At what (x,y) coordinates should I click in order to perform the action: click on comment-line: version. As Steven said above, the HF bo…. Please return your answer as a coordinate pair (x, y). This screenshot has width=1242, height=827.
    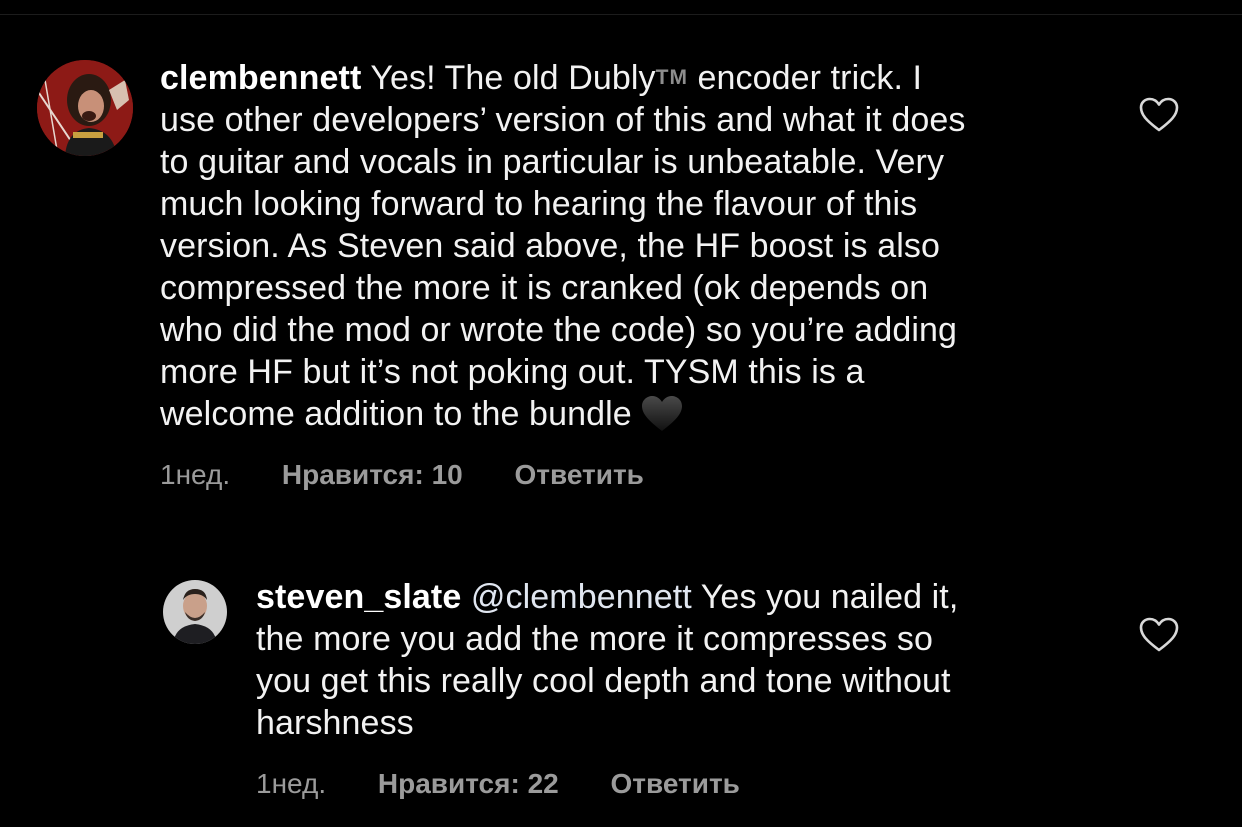
    Looking at the image, I should click on (550, 246).